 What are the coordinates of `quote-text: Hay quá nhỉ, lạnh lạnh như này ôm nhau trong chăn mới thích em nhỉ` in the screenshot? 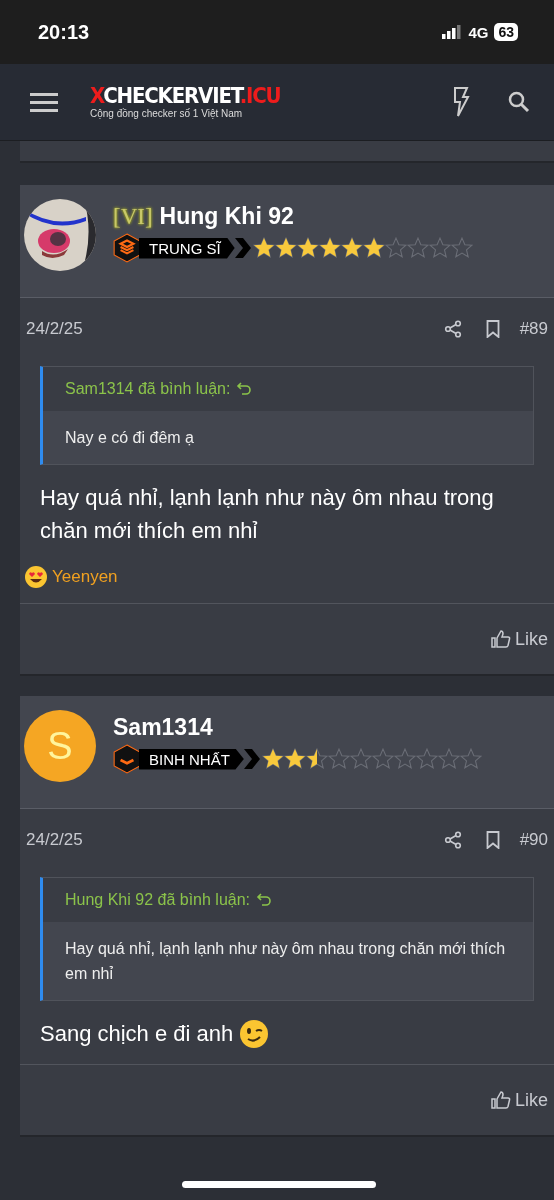 It's located at (285, 961).